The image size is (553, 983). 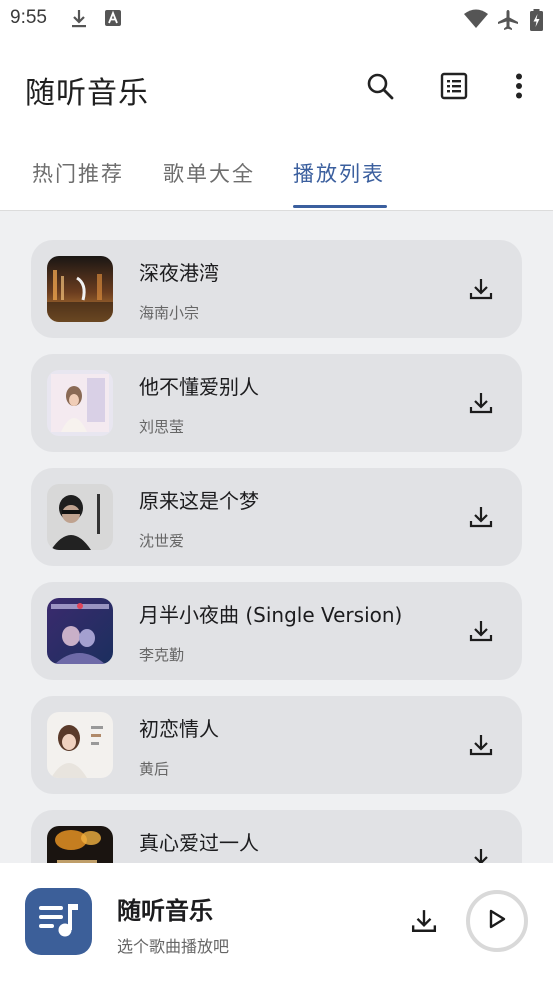 I want to click on song-item: 他不懂爱别人 刘思莹, so click(x=276, y=403).